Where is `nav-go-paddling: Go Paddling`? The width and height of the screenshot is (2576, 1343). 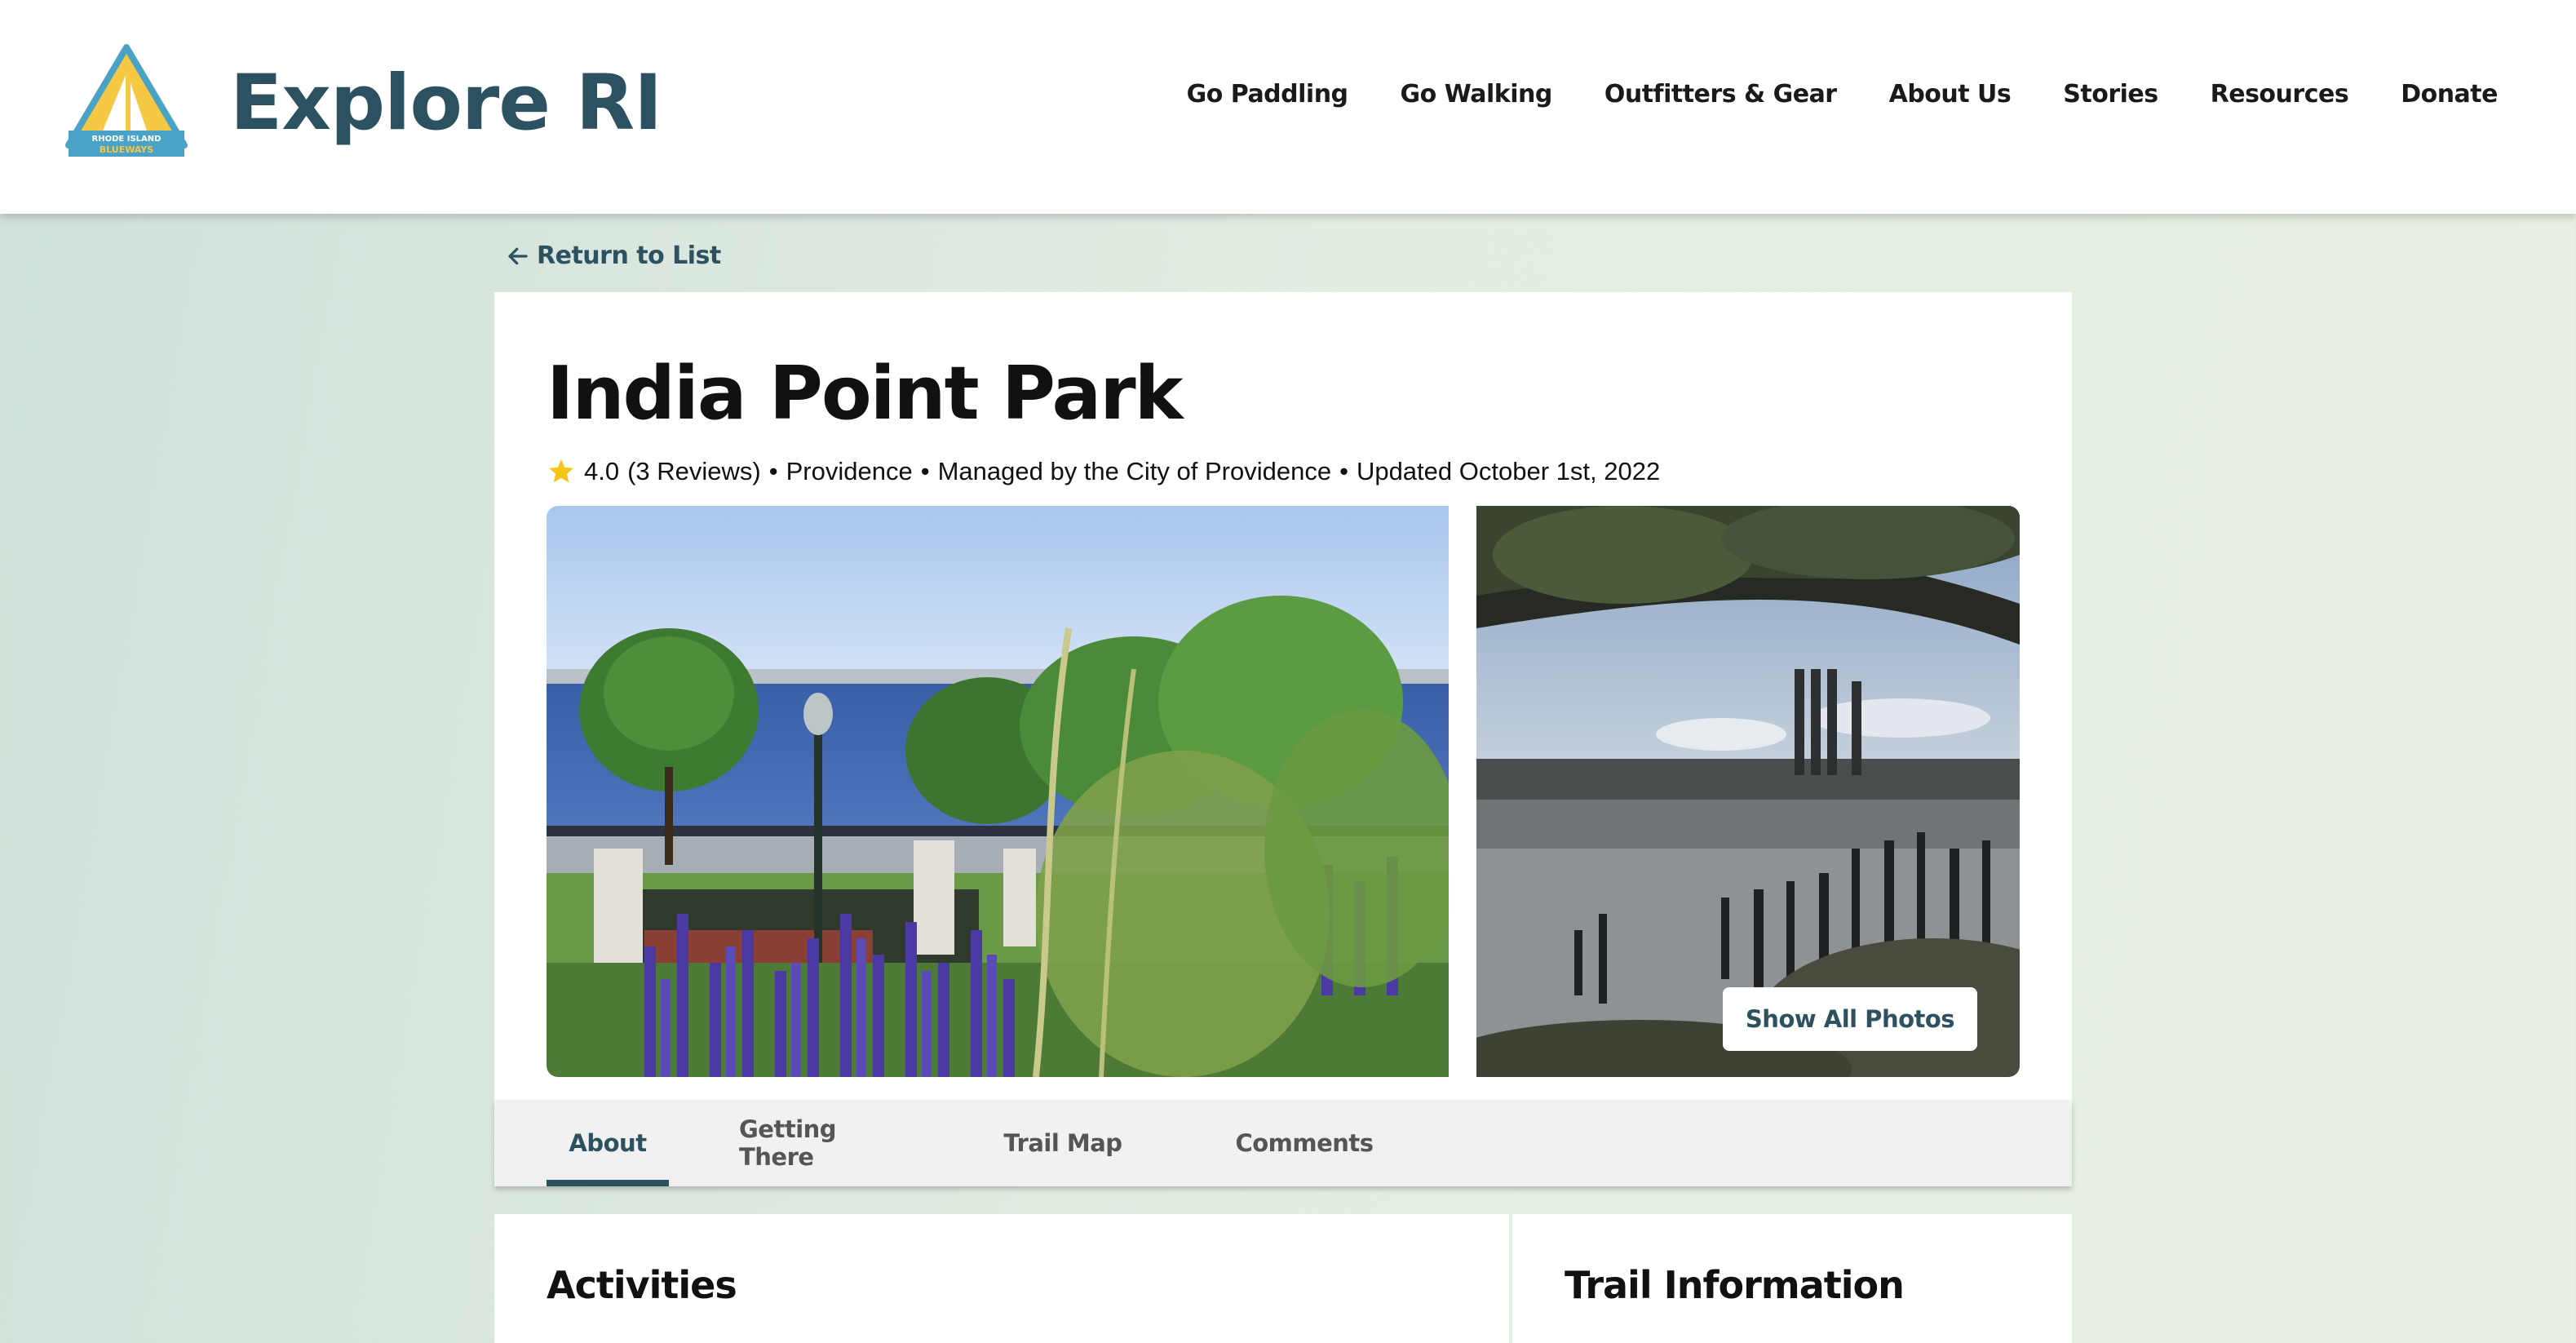 nav-go-paddling: Go Paddling is located at coordinates (1267, 94).